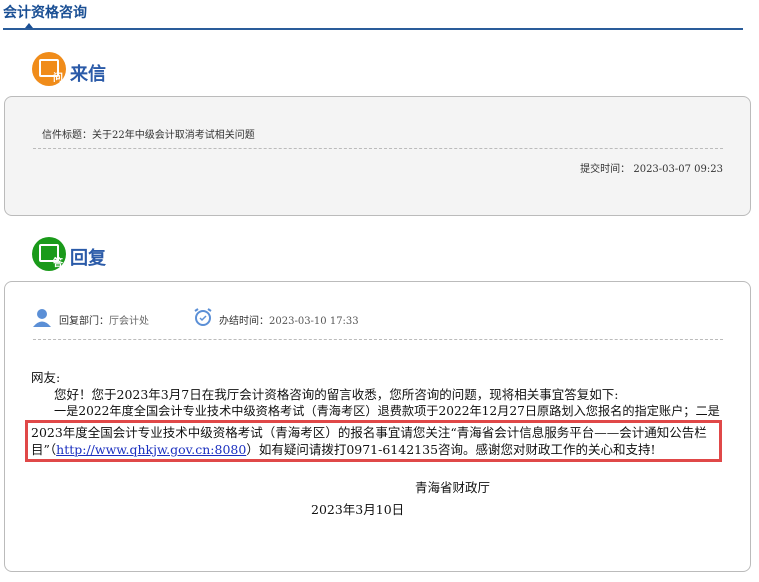  What do you see at coordinates (84, 321) in the screenshot?
I see `dept-label: 回复部门：` at bounding box center [84, 321].